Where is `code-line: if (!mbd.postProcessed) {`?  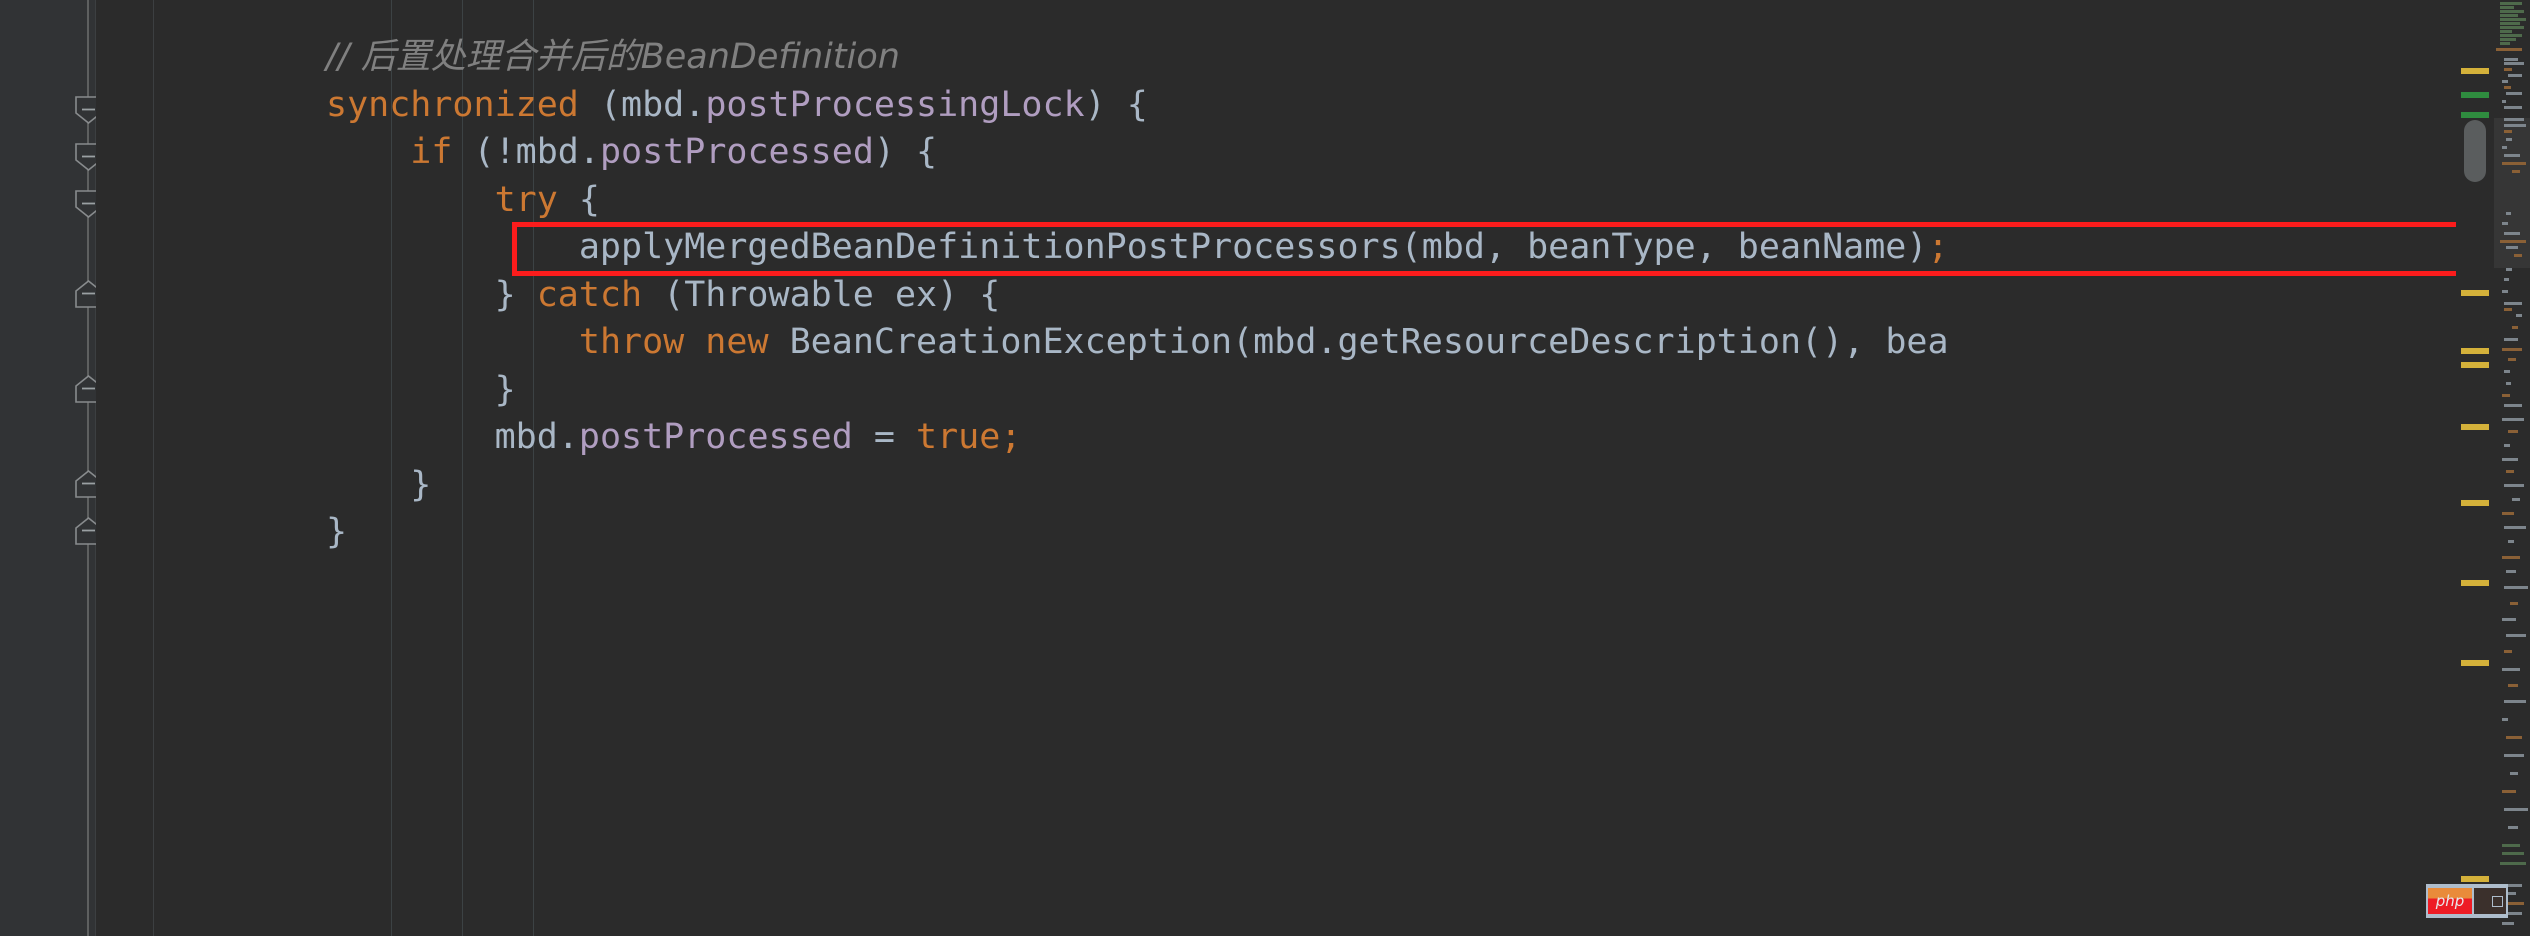
code-line: if (!mbd.postProcessed) { is located at coordinates (1137, 153).